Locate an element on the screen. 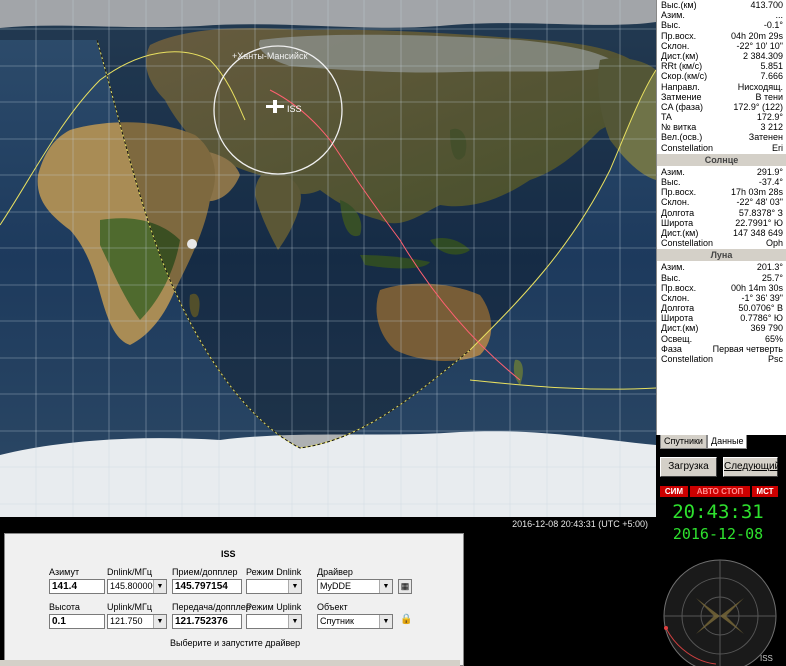  sim-tab: СИМ is located at coordinates (674, 491).